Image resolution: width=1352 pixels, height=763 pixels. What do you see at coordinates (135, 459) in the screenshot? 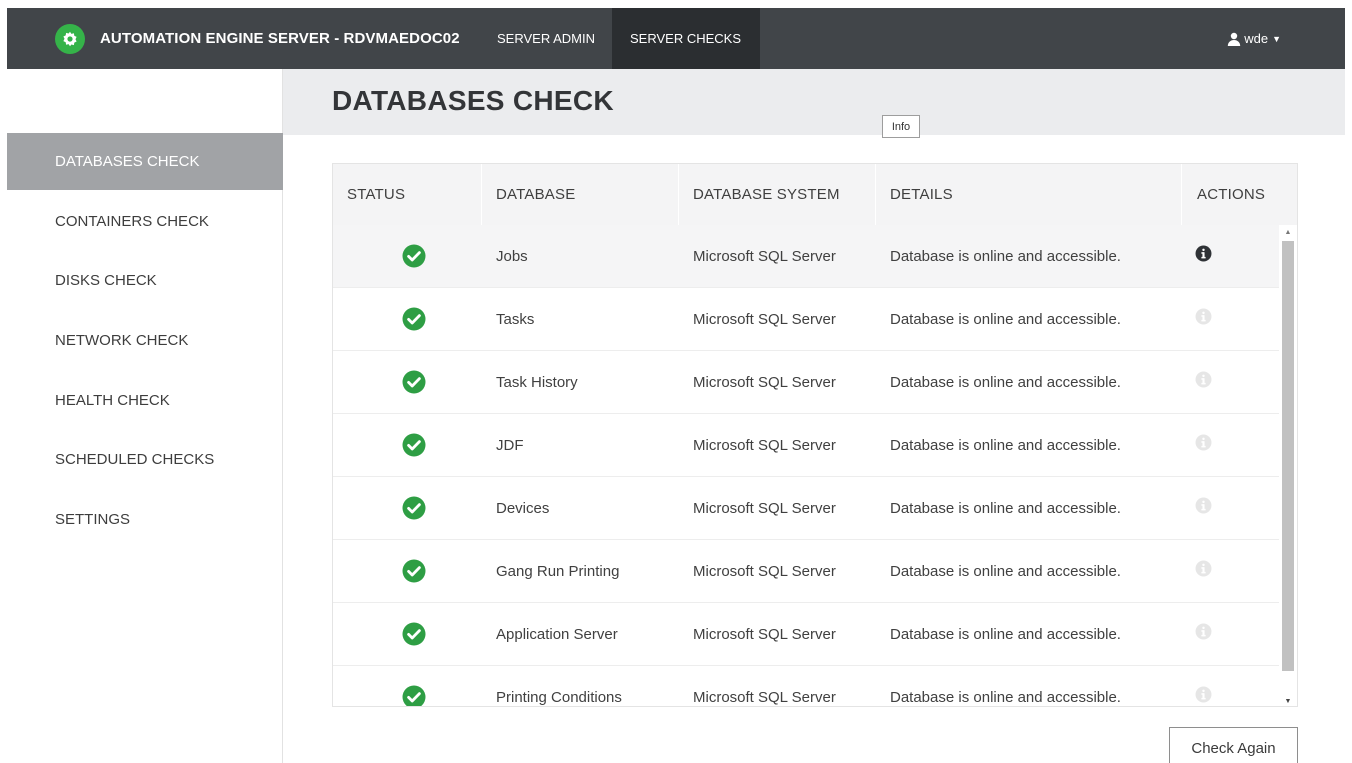
I see `sidebar-item-label: SCHEDULED CHECKS` at bounding box center [135, 459].